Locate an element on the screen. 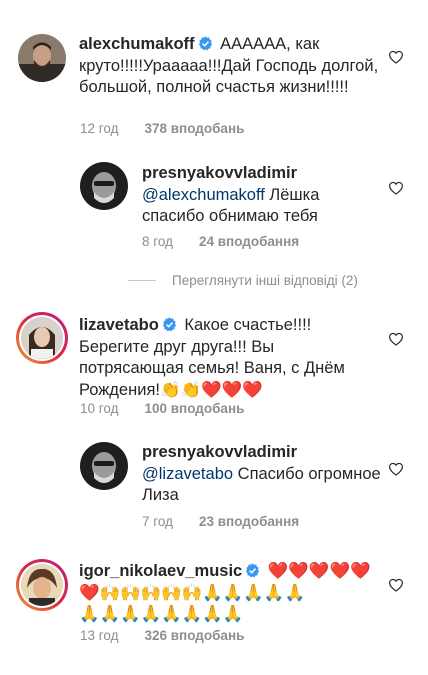 This screenshot has height=675, width=428. reply-mention: @alexchumakoff is located at coordinates (203, 195).